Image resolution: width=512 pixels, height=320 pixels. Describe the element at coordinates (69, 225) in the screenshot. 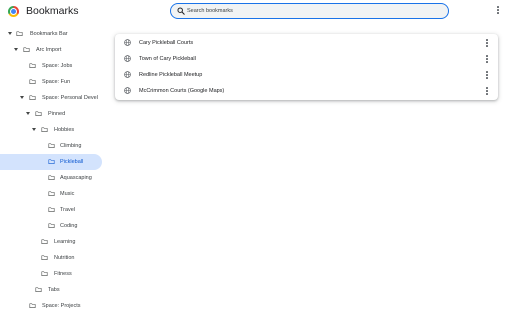

I see `tree-item-label: Coding` at that location.